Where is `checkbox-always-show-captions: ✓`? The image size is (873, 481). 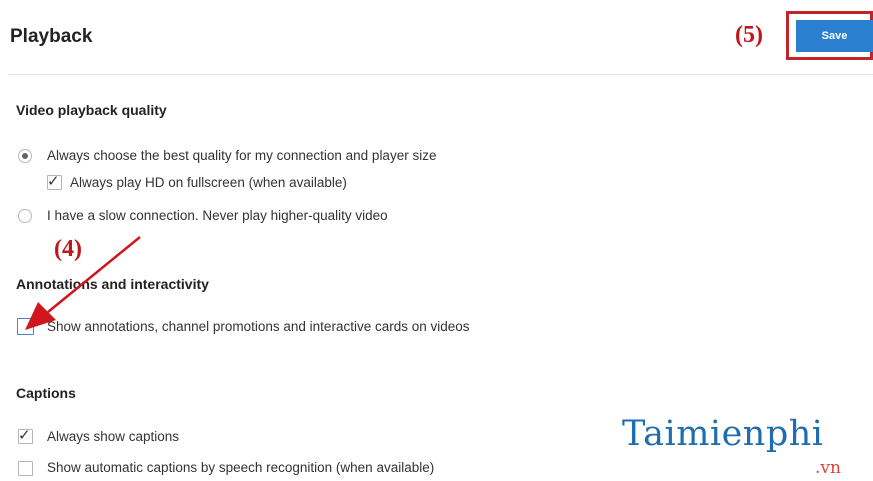
checkbox-always-show-captions: ✓ is located at coordinates (25, 435).